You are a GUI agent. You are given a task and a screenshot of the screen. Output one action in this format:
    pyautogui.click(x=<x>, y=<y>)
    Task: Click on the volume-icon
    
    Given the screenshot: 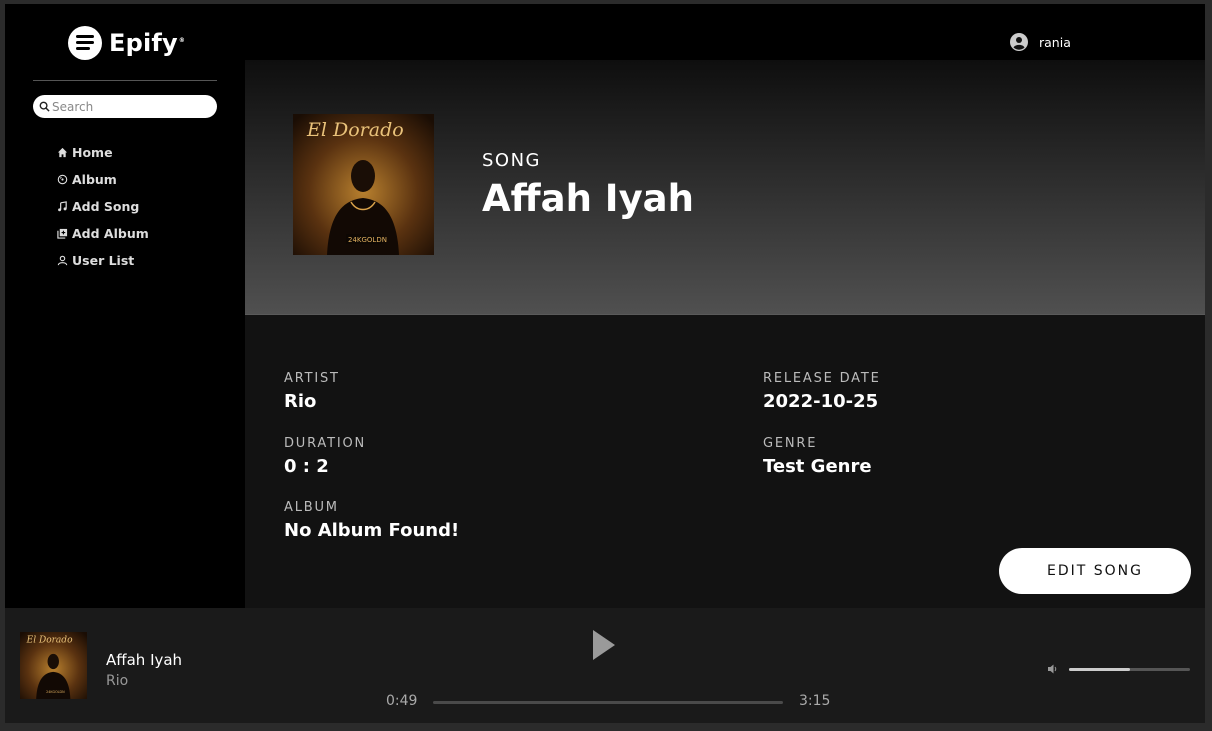 What is the action you would take?
    pyautogui.click(x=1053, y=669)
    